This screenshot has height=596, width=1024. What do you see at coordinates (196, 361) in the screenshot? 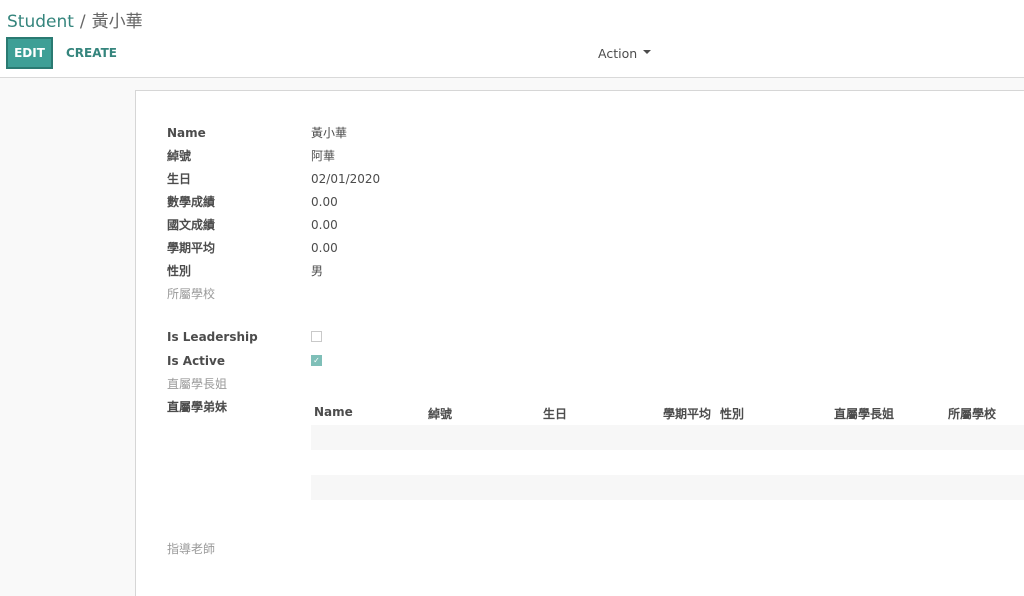
I see `is-active-label: Is Active` at bounding box center [196, 361].